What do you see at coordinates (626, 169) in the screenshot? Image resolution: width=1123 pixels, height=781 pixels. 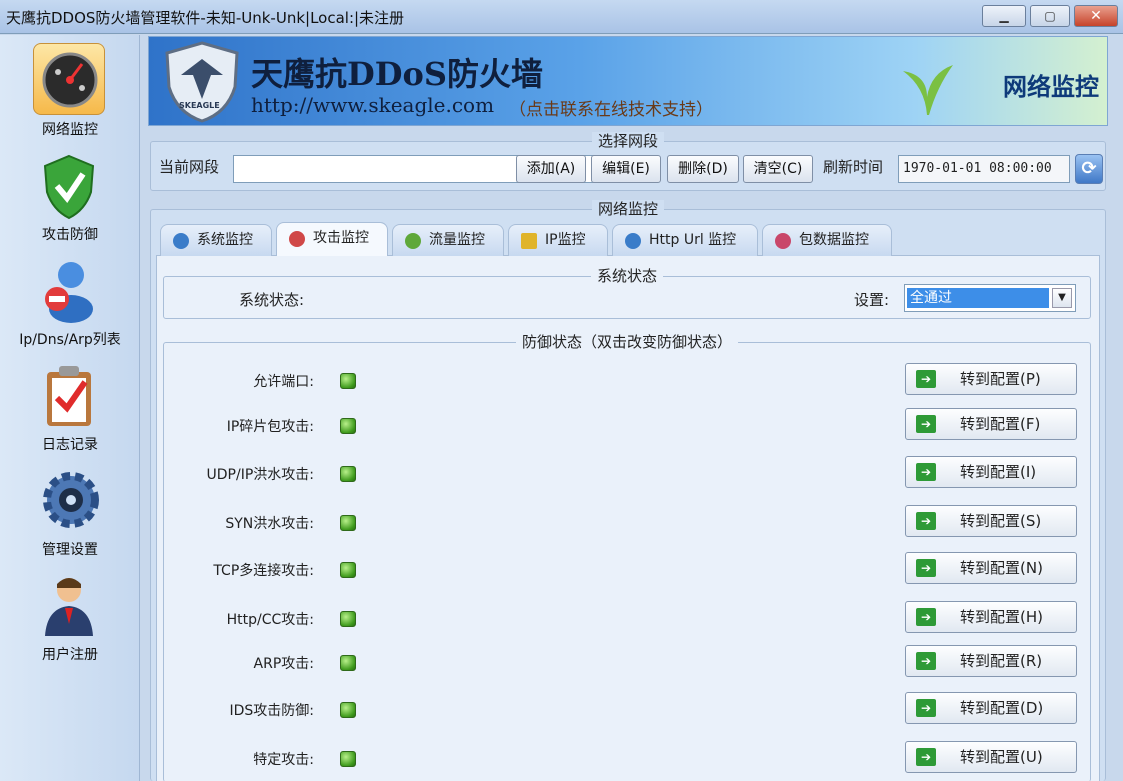 I see `edit-button: 编辑(E)` at bounding box center [626, 169].